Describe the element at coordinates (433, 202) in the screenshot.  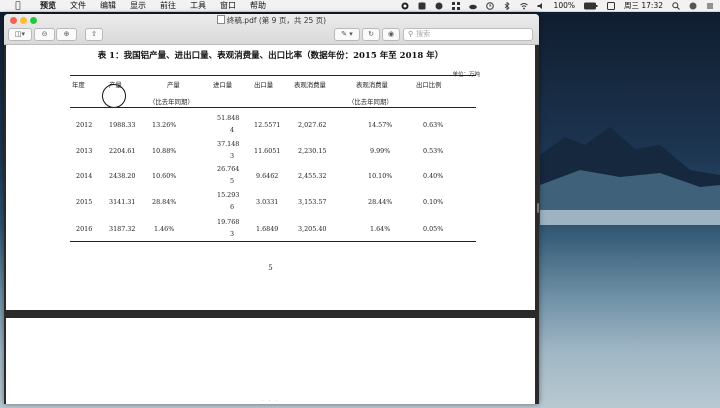
I see `cell-ratio: 0.10%` at that location.